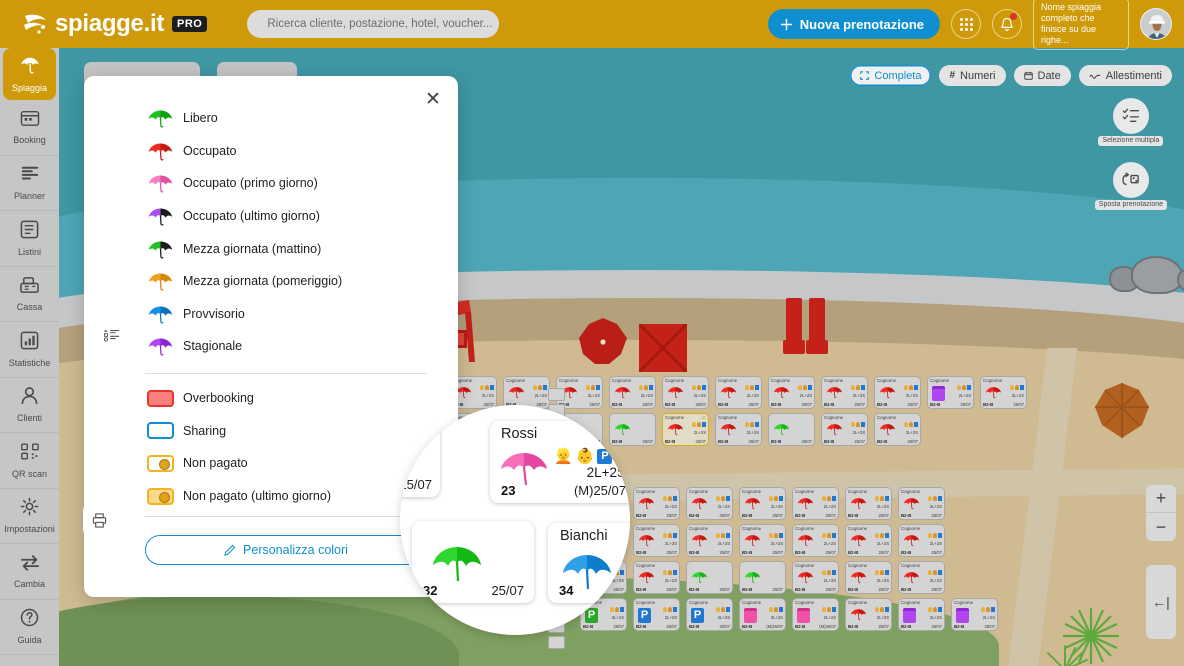 This screenshot has height=666, width=1184. I want to click on legend-button-top, so click(112, 335).